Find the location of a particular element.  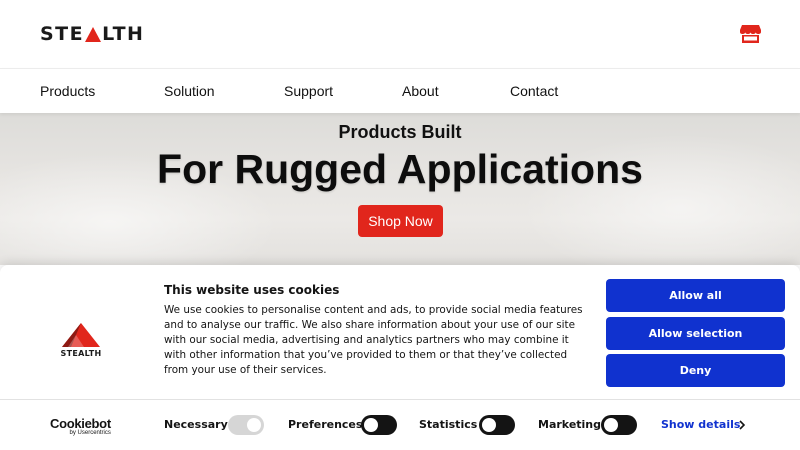

statistics-toggle is located at coordinates (497, 425).